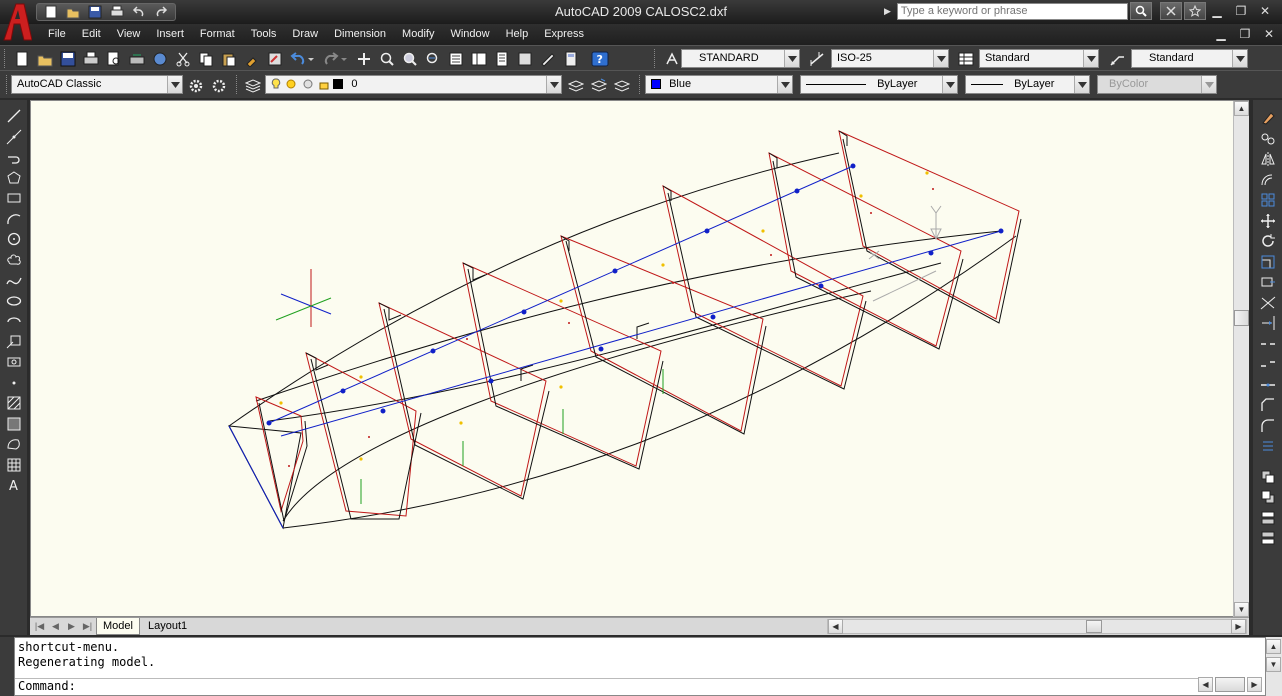  I want to click on dim-style-select: ISO-25, so click(890, 58).